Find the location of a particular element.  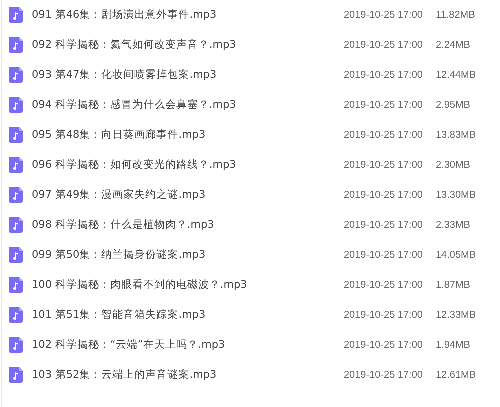

file-row: 102 科学揭秘：“云端”在天上吗？.mp3 2019-10-25 17:00 1.94MB is located at coordinates (251, 345).